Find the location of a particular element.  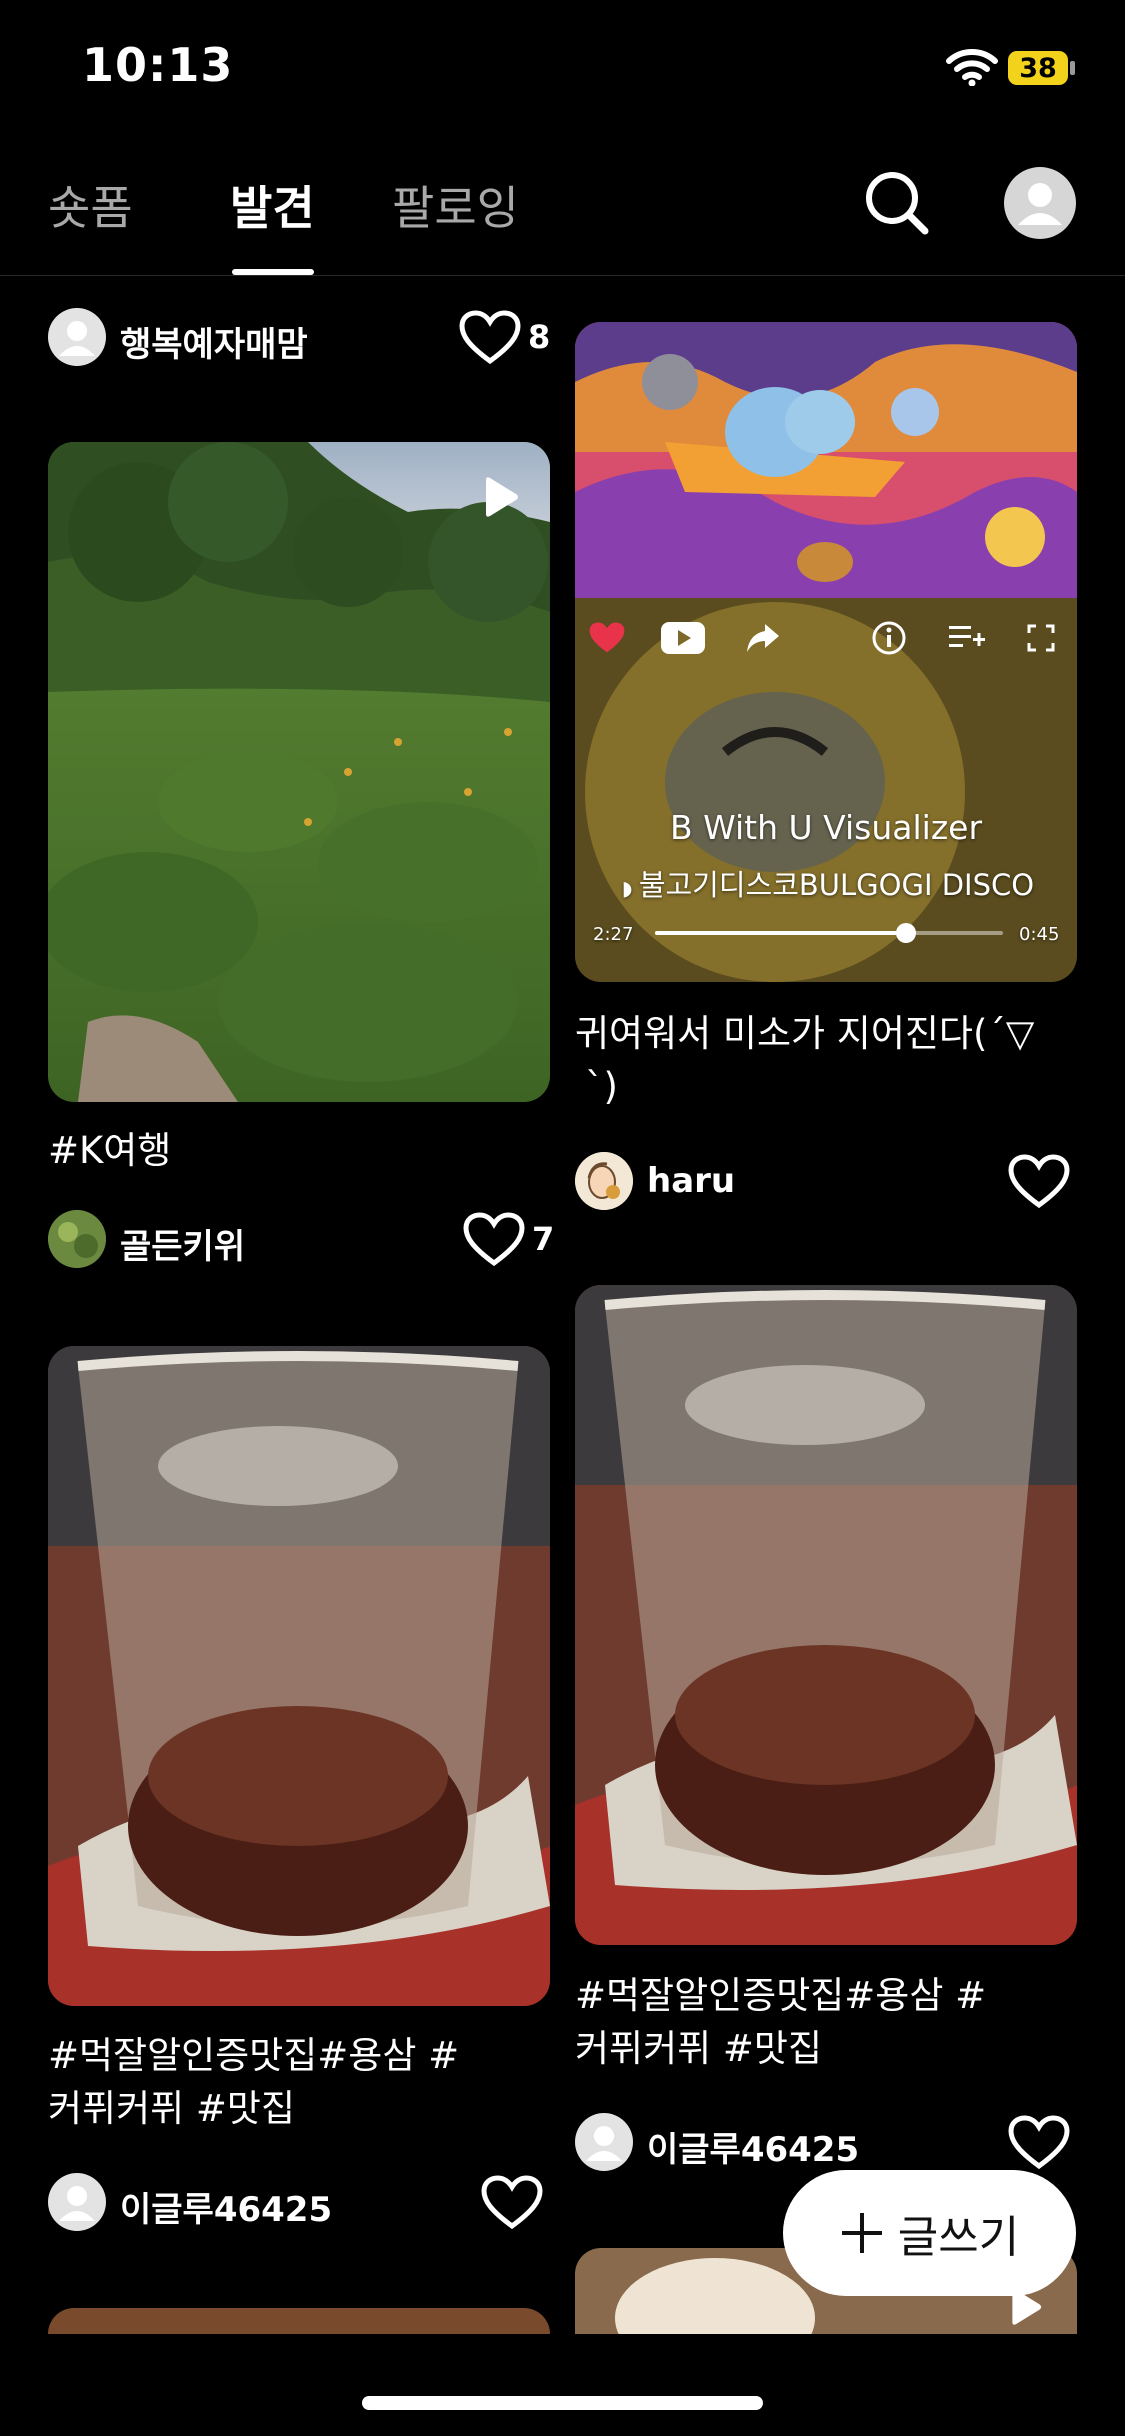

search-icon is located at coordinates (897, 203).